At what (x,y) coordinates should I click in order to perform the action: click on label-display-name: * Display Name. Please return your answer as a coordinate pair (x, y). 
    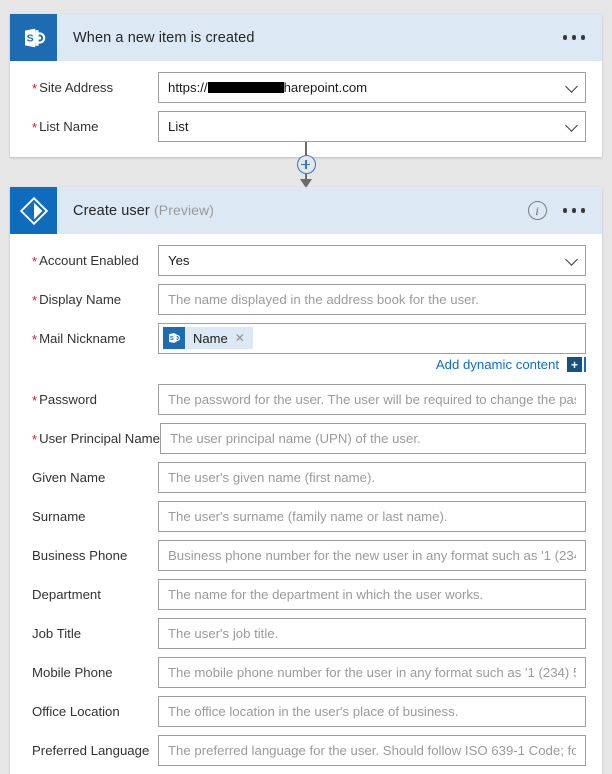
    Looking at the image, I should click on (84, 299).